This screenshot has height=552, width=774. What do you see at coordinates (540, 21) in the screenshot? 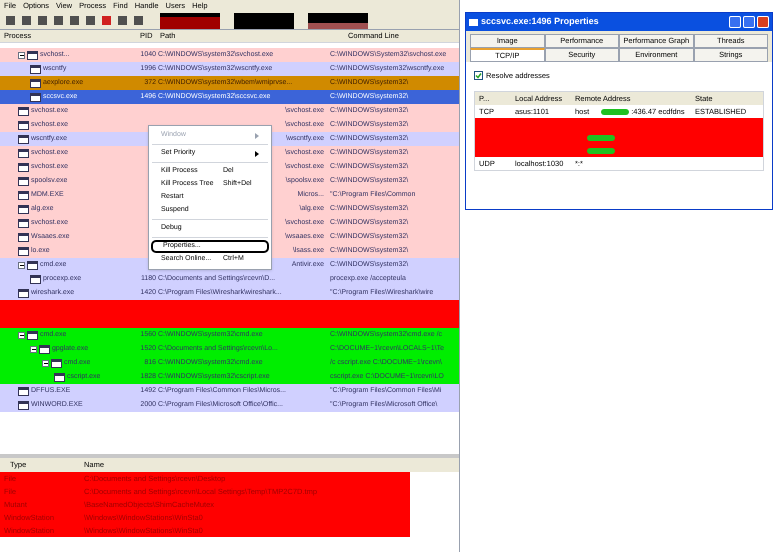
I see `window-title: sccsvc.exe:1496 Properties` at bounding box center [540, 21].